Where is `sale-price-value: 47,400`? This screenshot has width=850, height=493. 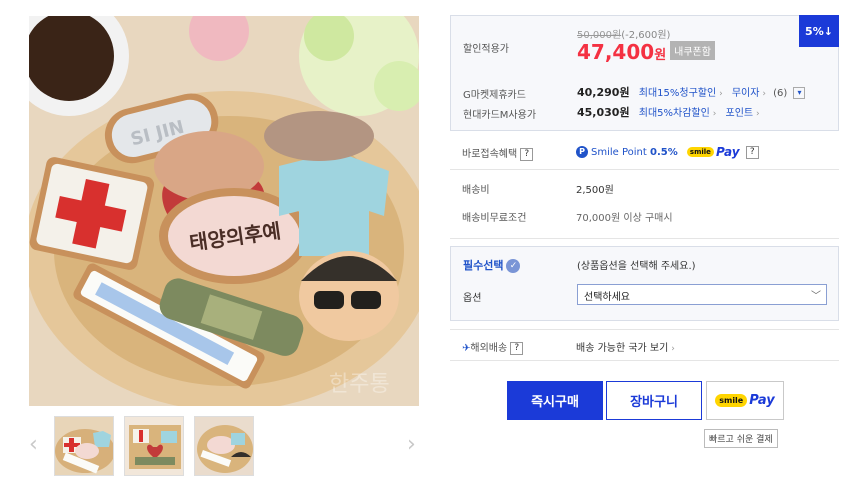
sale-price-value: 47,400 is located at coordinates (616, 52).